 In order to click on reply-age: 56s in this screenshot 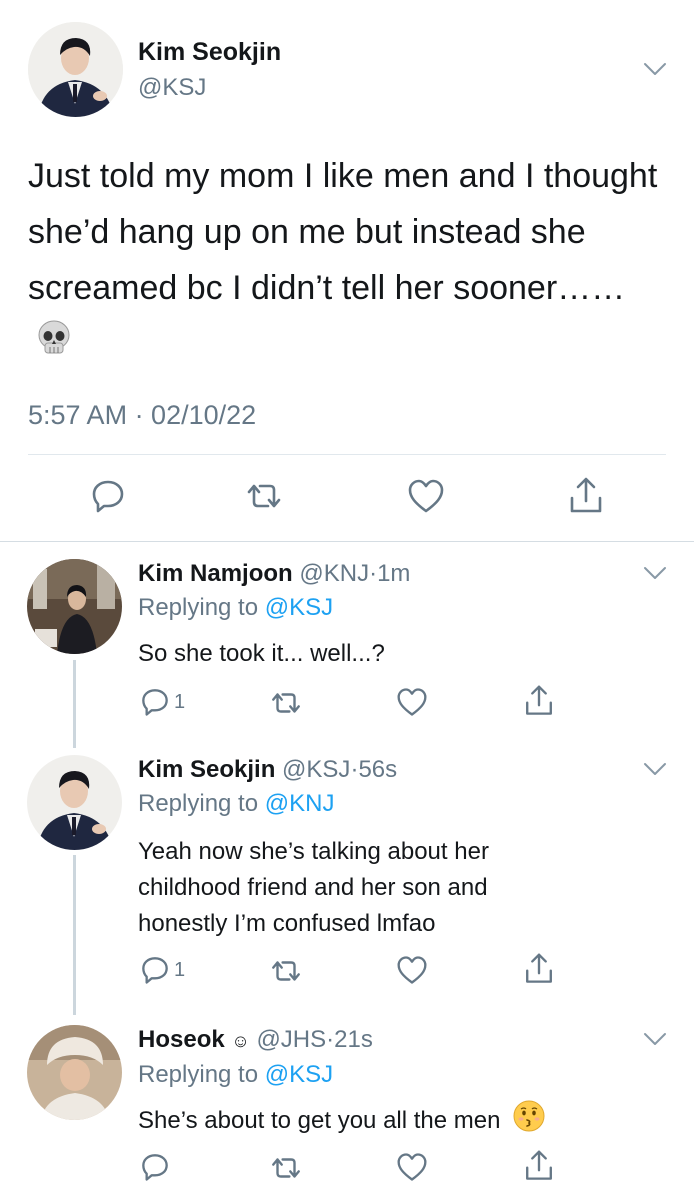, I will do `click(377, 769)`.